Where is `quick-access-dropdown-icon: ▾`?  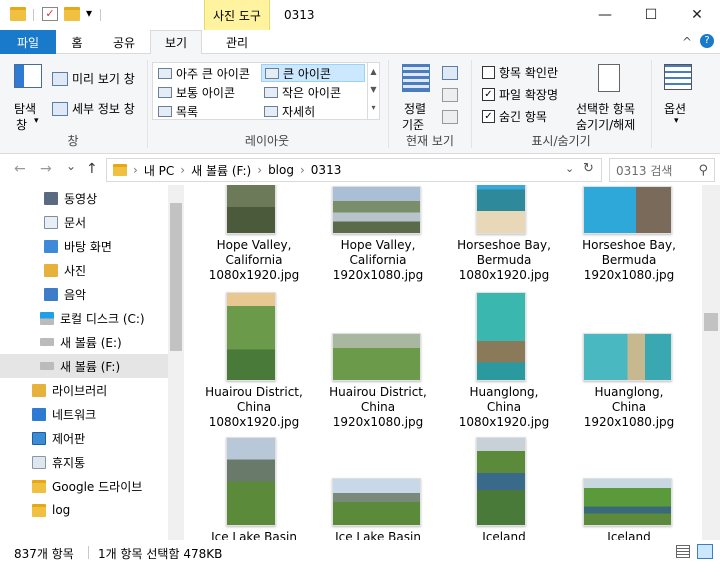 quick-access-dropdown-icon: ▾ is located at coordinates (89, 13).